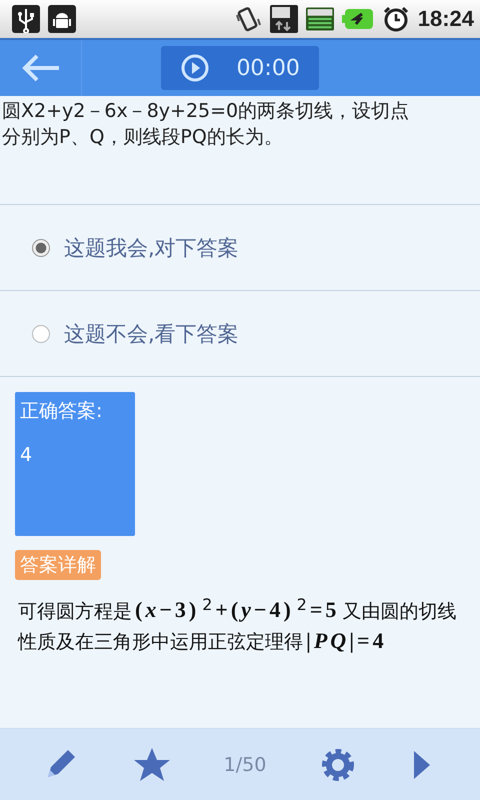 The image size is (480, 800). I want to click on question-text: 圆X2+y2－6x－8y+25=0的两条切线，设切点, so click(205, 111).